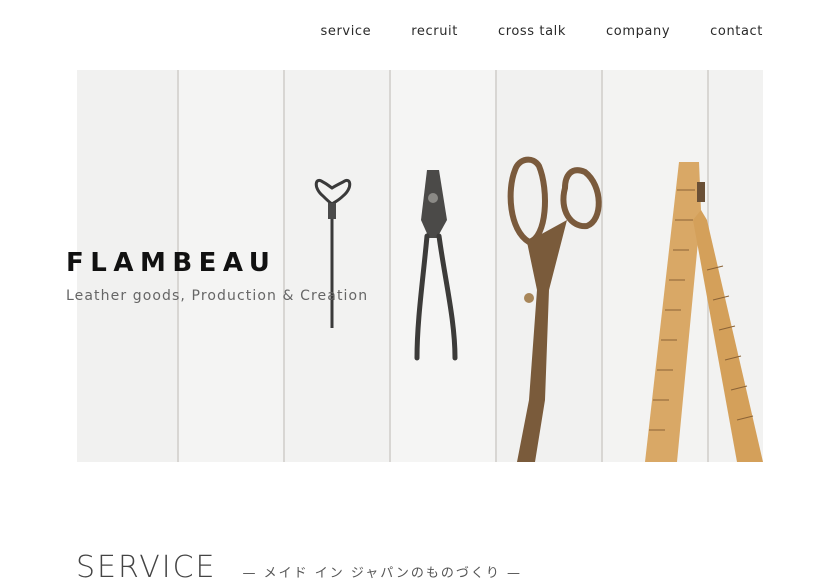 The image size is (840, 580). What do you see at coordinates (345, 31) in the screenshot?
I see `nav-item-service: service` at bounding box center [345, 31].